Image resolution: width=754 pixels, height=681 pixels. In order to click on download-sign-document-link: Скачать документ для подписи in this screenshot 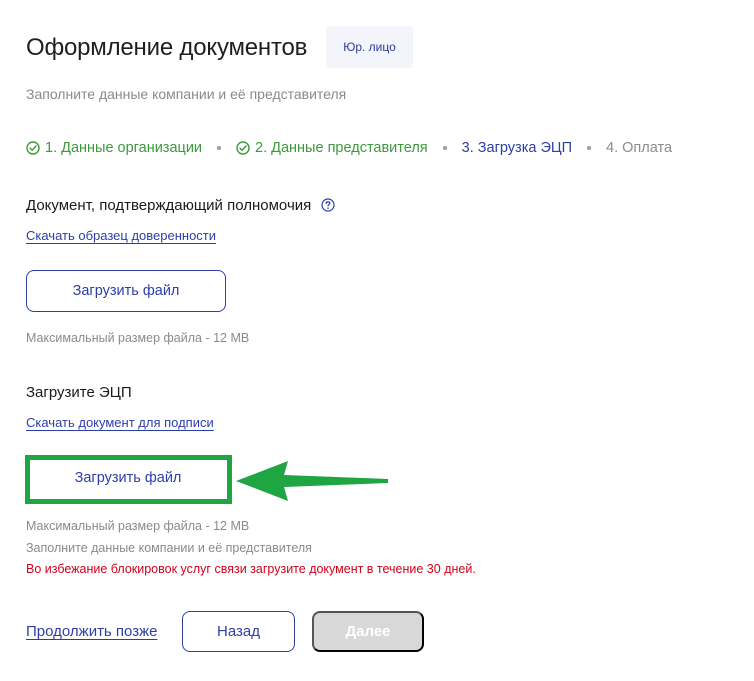, I will do `click(120, 422)`.